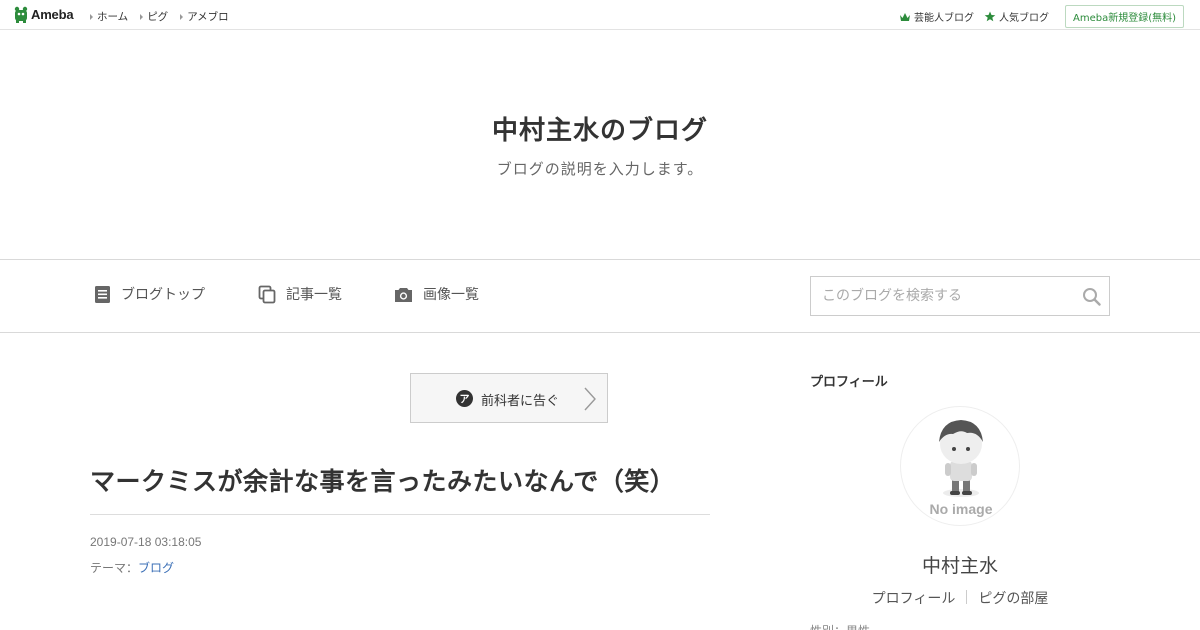 The image size is (1200, 630). What do you see at coordinates (1023, 18) in the screenshot?
I see `popular-blog-label: 人気ブログ` at bounding box center [1023, 18].